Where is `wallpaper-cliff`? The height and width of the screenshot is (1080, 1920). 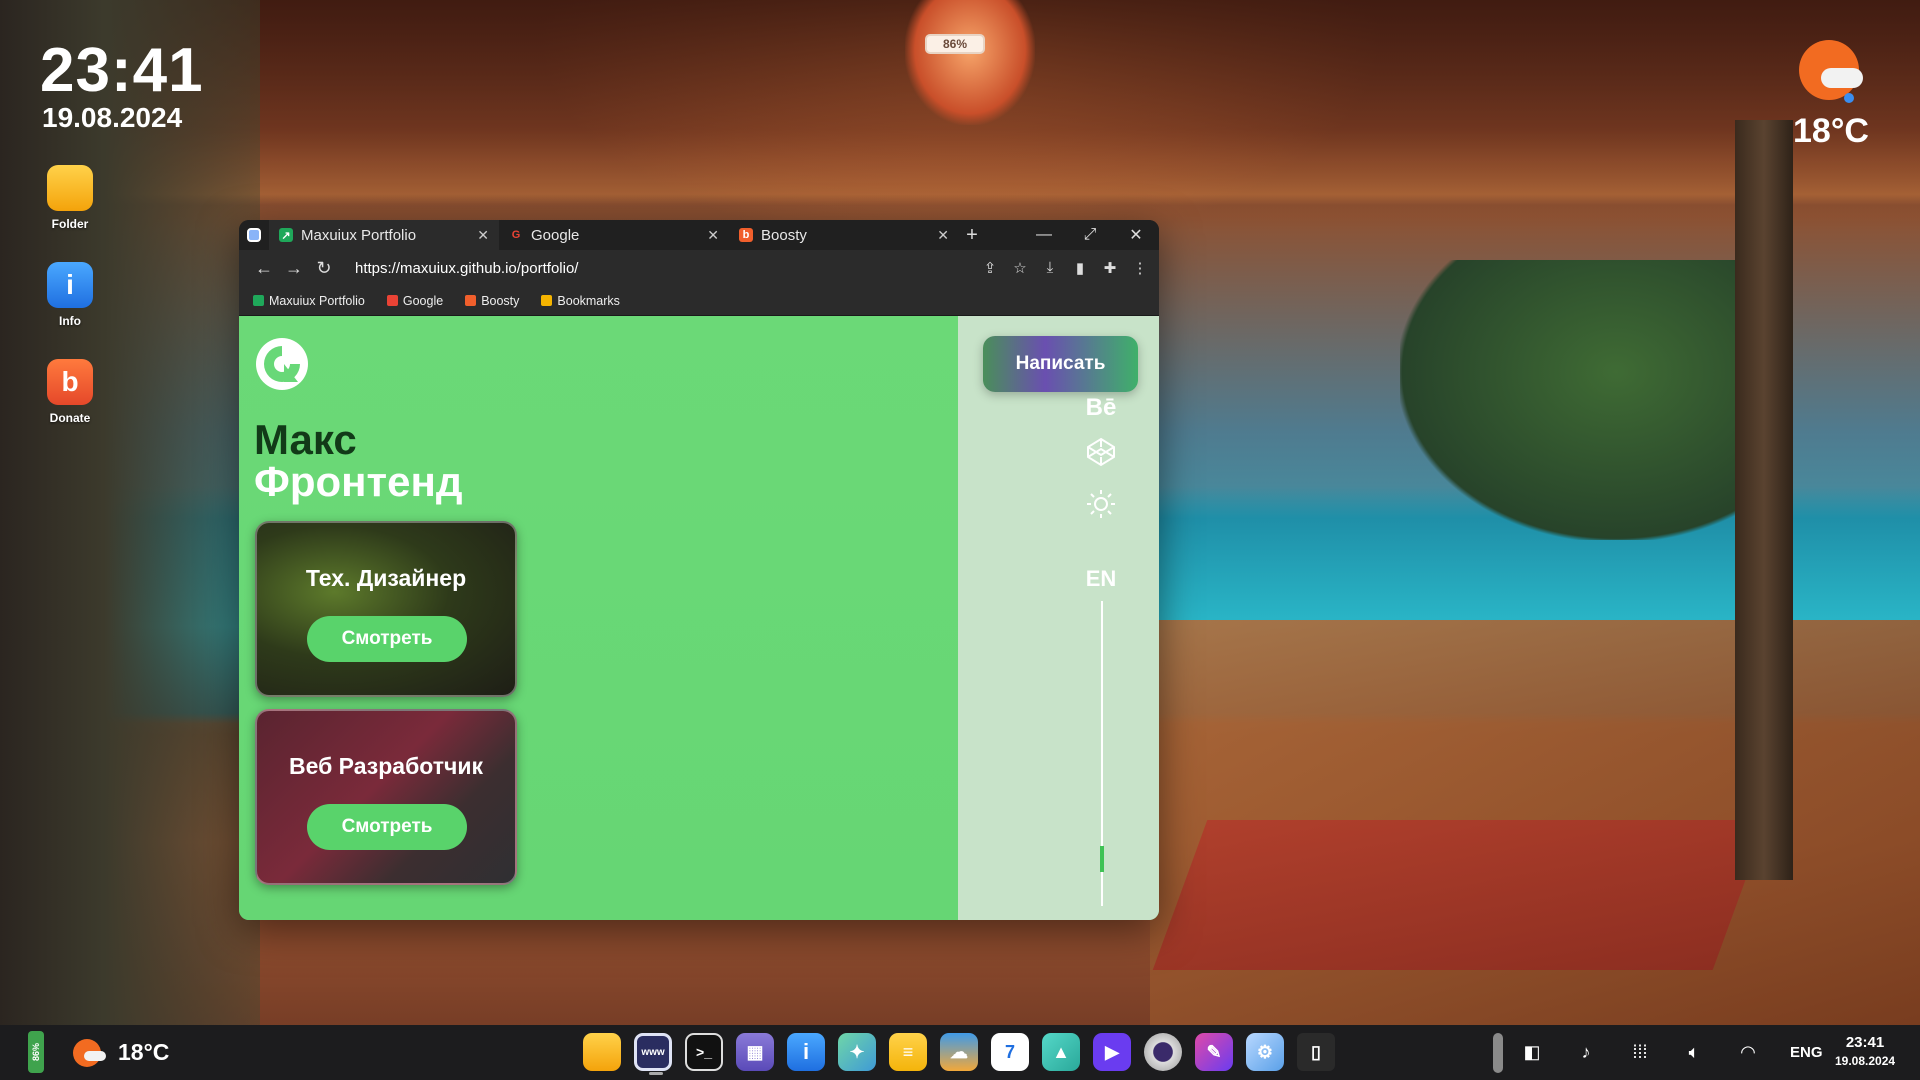 wallpaper-cliff is located at coordinates (1580, 400).